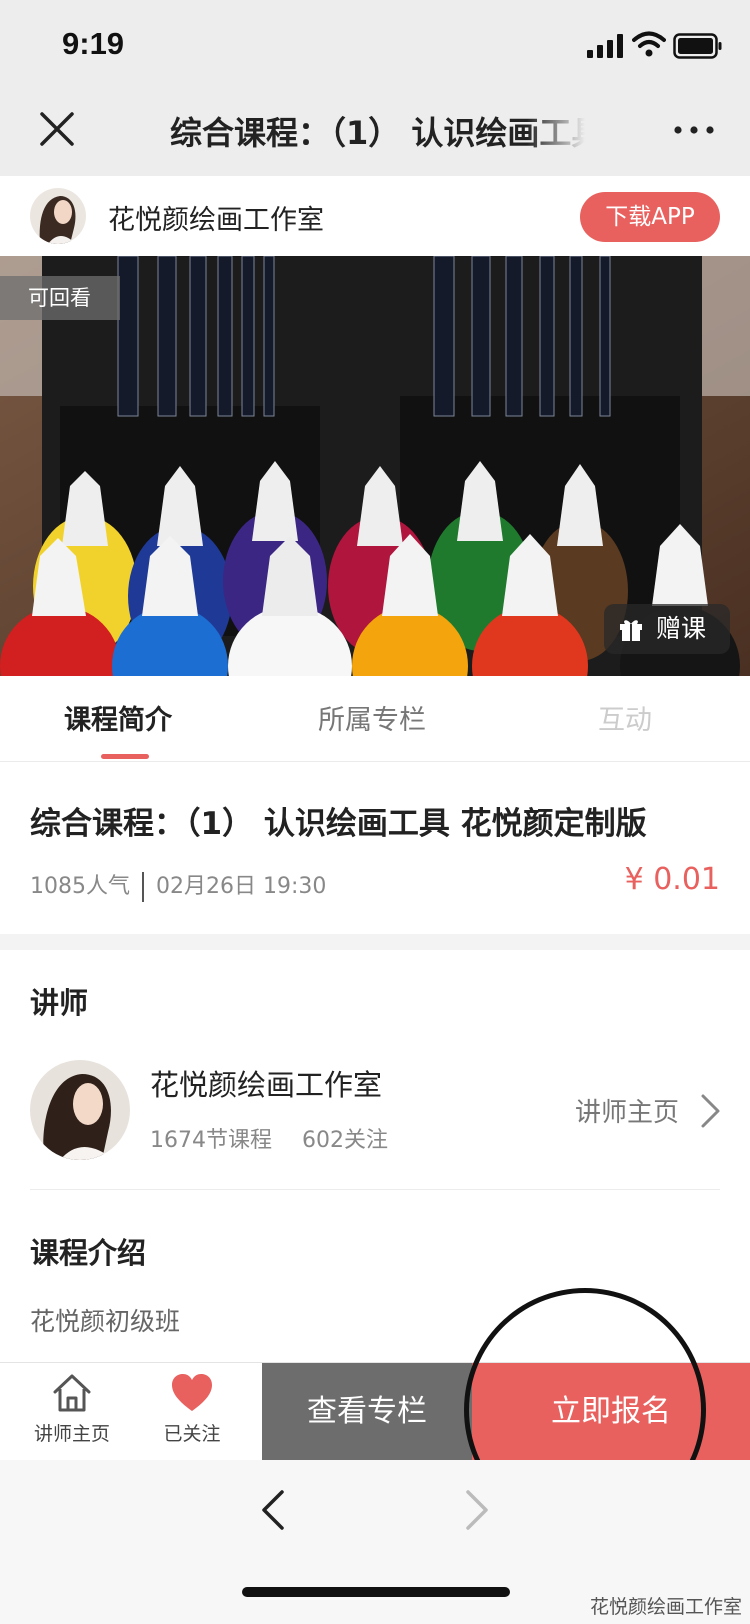 The height and width of the screenshot is (1624, 750). What do you see at coordinates (338, 824) in the screenshot?
I see `course-title: 综合课程：（1） 认识绘画工具 花悦颜定制版` at bounding box center [338, 824].